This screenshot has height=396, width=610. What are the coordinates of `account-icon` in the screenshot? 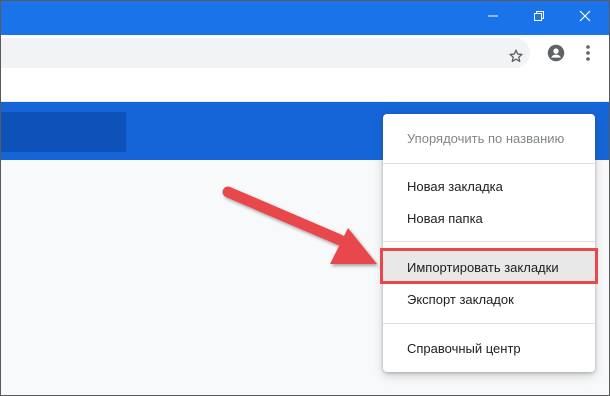 It's located at (556, 53).